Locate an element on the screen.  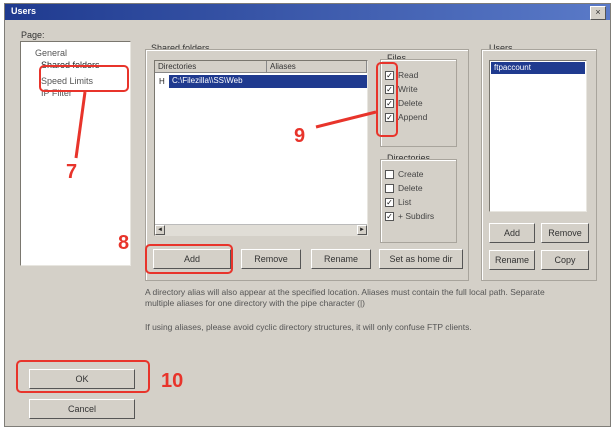
column-header-directories: Directories is located at coordinates (211, 67).